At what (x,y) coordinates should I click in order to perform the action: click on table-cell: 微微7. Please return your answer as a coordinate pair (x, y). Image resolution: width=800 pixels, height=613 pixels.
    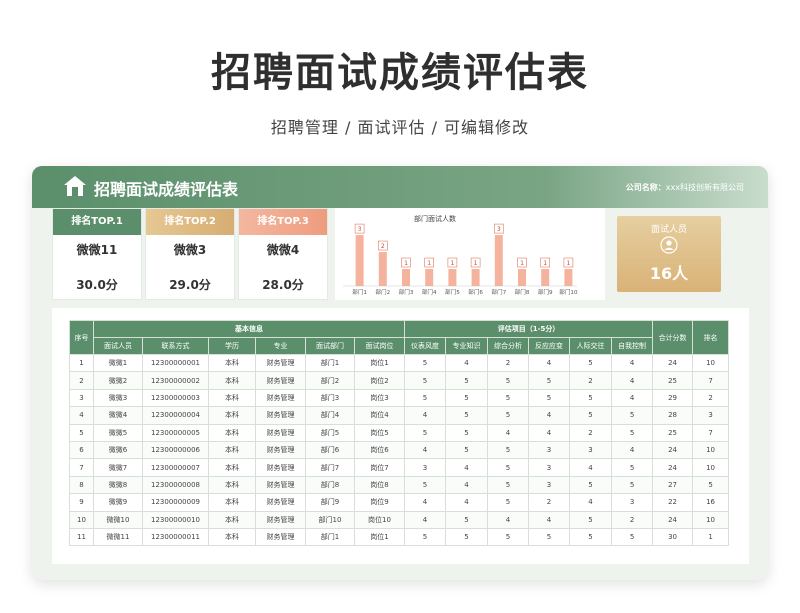
    Looking at the image, I should click on (118, 467).